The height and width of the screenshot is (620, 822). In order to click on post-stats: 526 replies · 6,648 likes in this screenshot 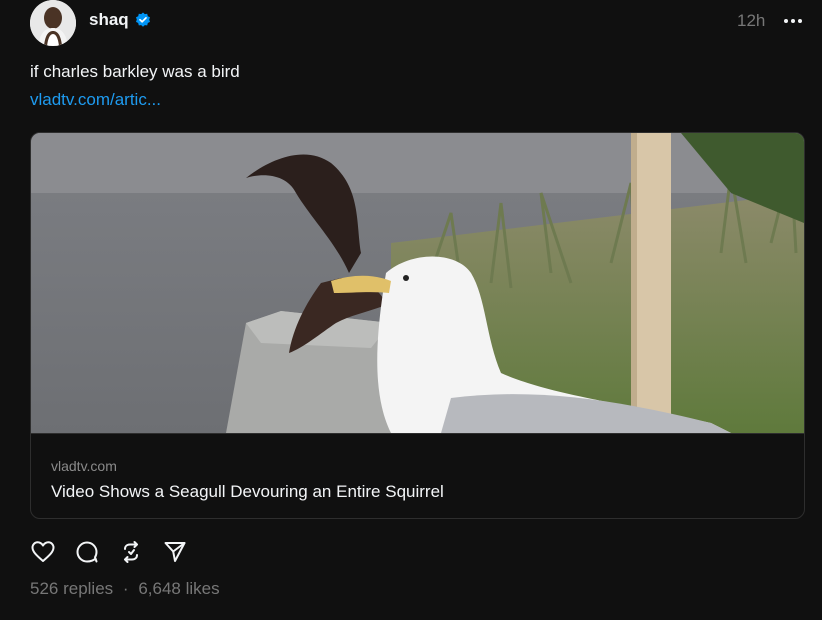, I will do `click(125, 589)`.